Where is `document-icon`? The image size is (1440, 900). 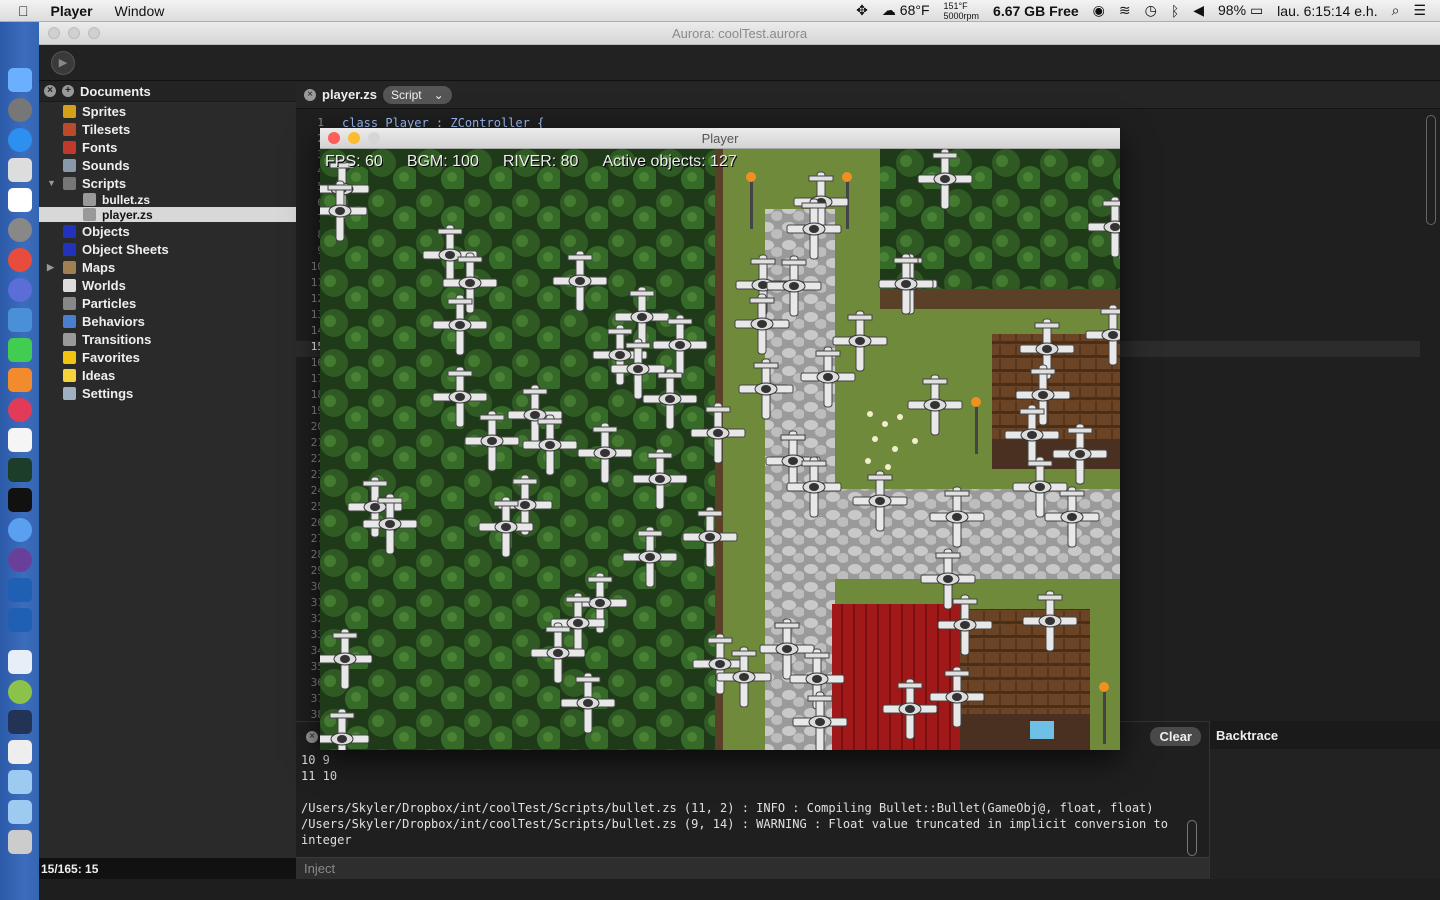
document-icon is located at coordinates (20, 662).